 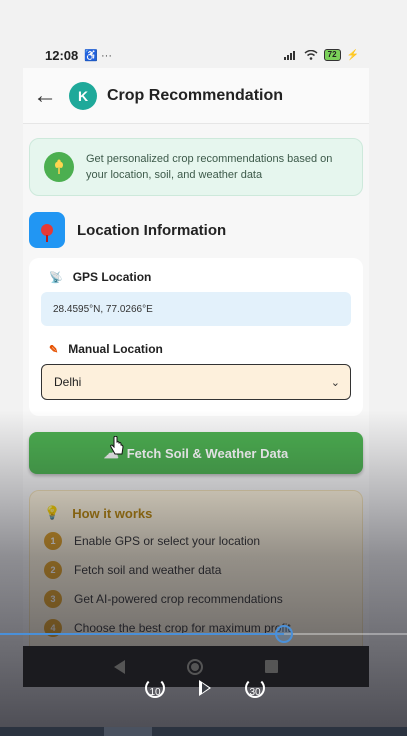 What do you see at coordinates (155, 692) in the screenshot?
I see `rewind-label: 10` at bounding box center [155, 692].